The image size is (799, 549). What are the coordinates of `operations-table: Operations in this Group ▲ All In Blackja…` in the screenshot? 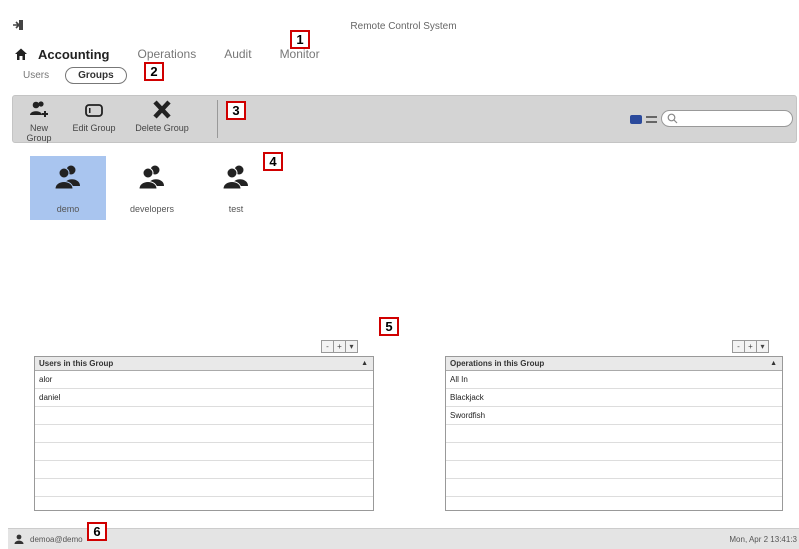 It's located at (614, 433).